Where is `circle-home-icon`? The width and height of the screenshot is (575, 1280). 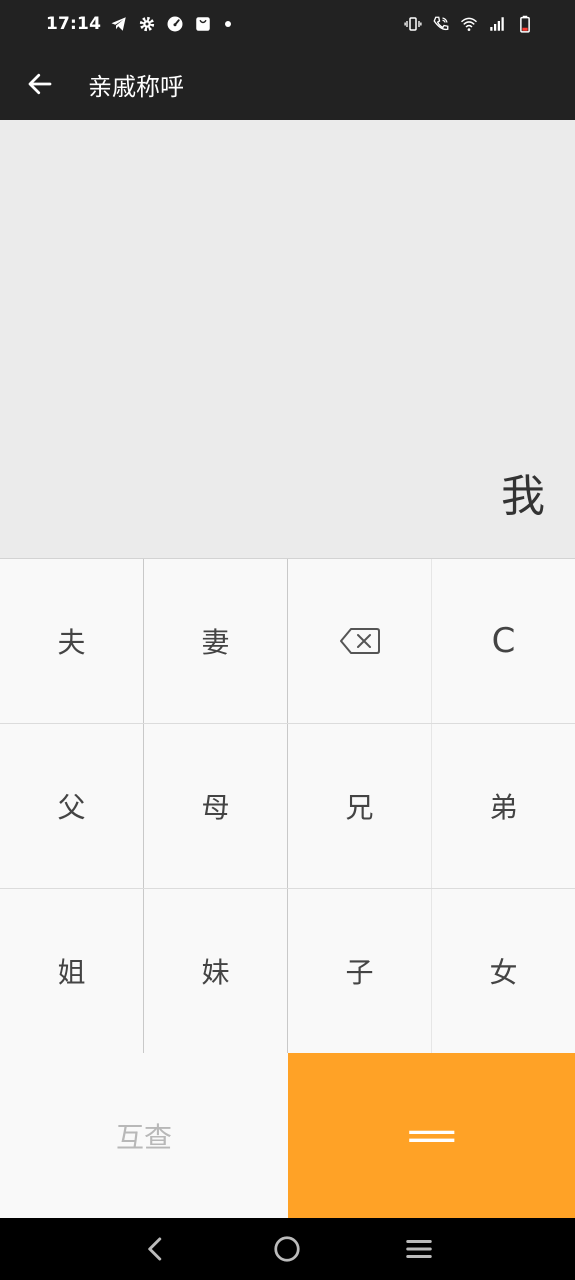 circle-home-icon is located at coordinates (287, 1249).